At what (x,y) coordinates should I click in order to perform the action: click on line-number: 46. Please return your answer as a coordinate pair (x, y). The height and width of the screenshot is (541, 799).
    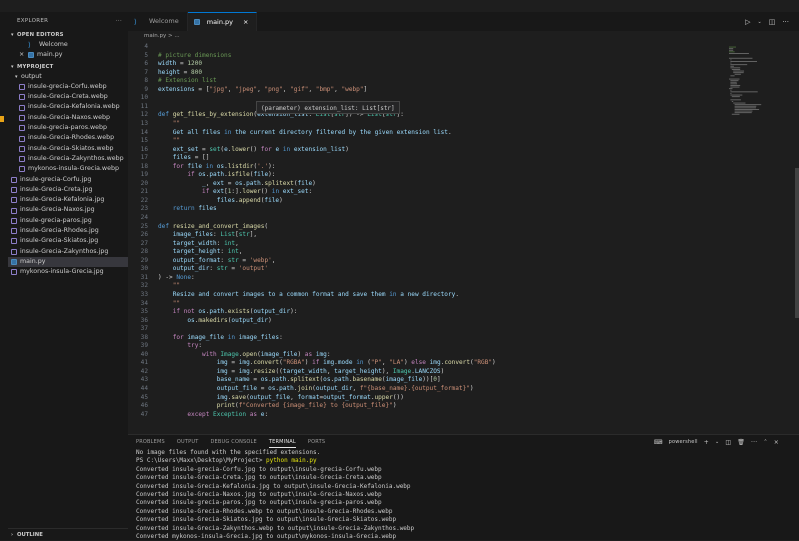
    Looking at the image, I should click on (144, 406).